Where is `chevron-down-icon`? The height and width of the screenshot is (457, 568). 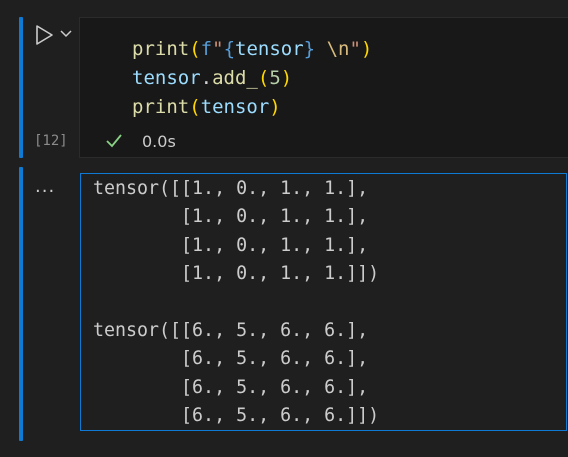
chevron-down-icon is located at coordinates (66, 34).